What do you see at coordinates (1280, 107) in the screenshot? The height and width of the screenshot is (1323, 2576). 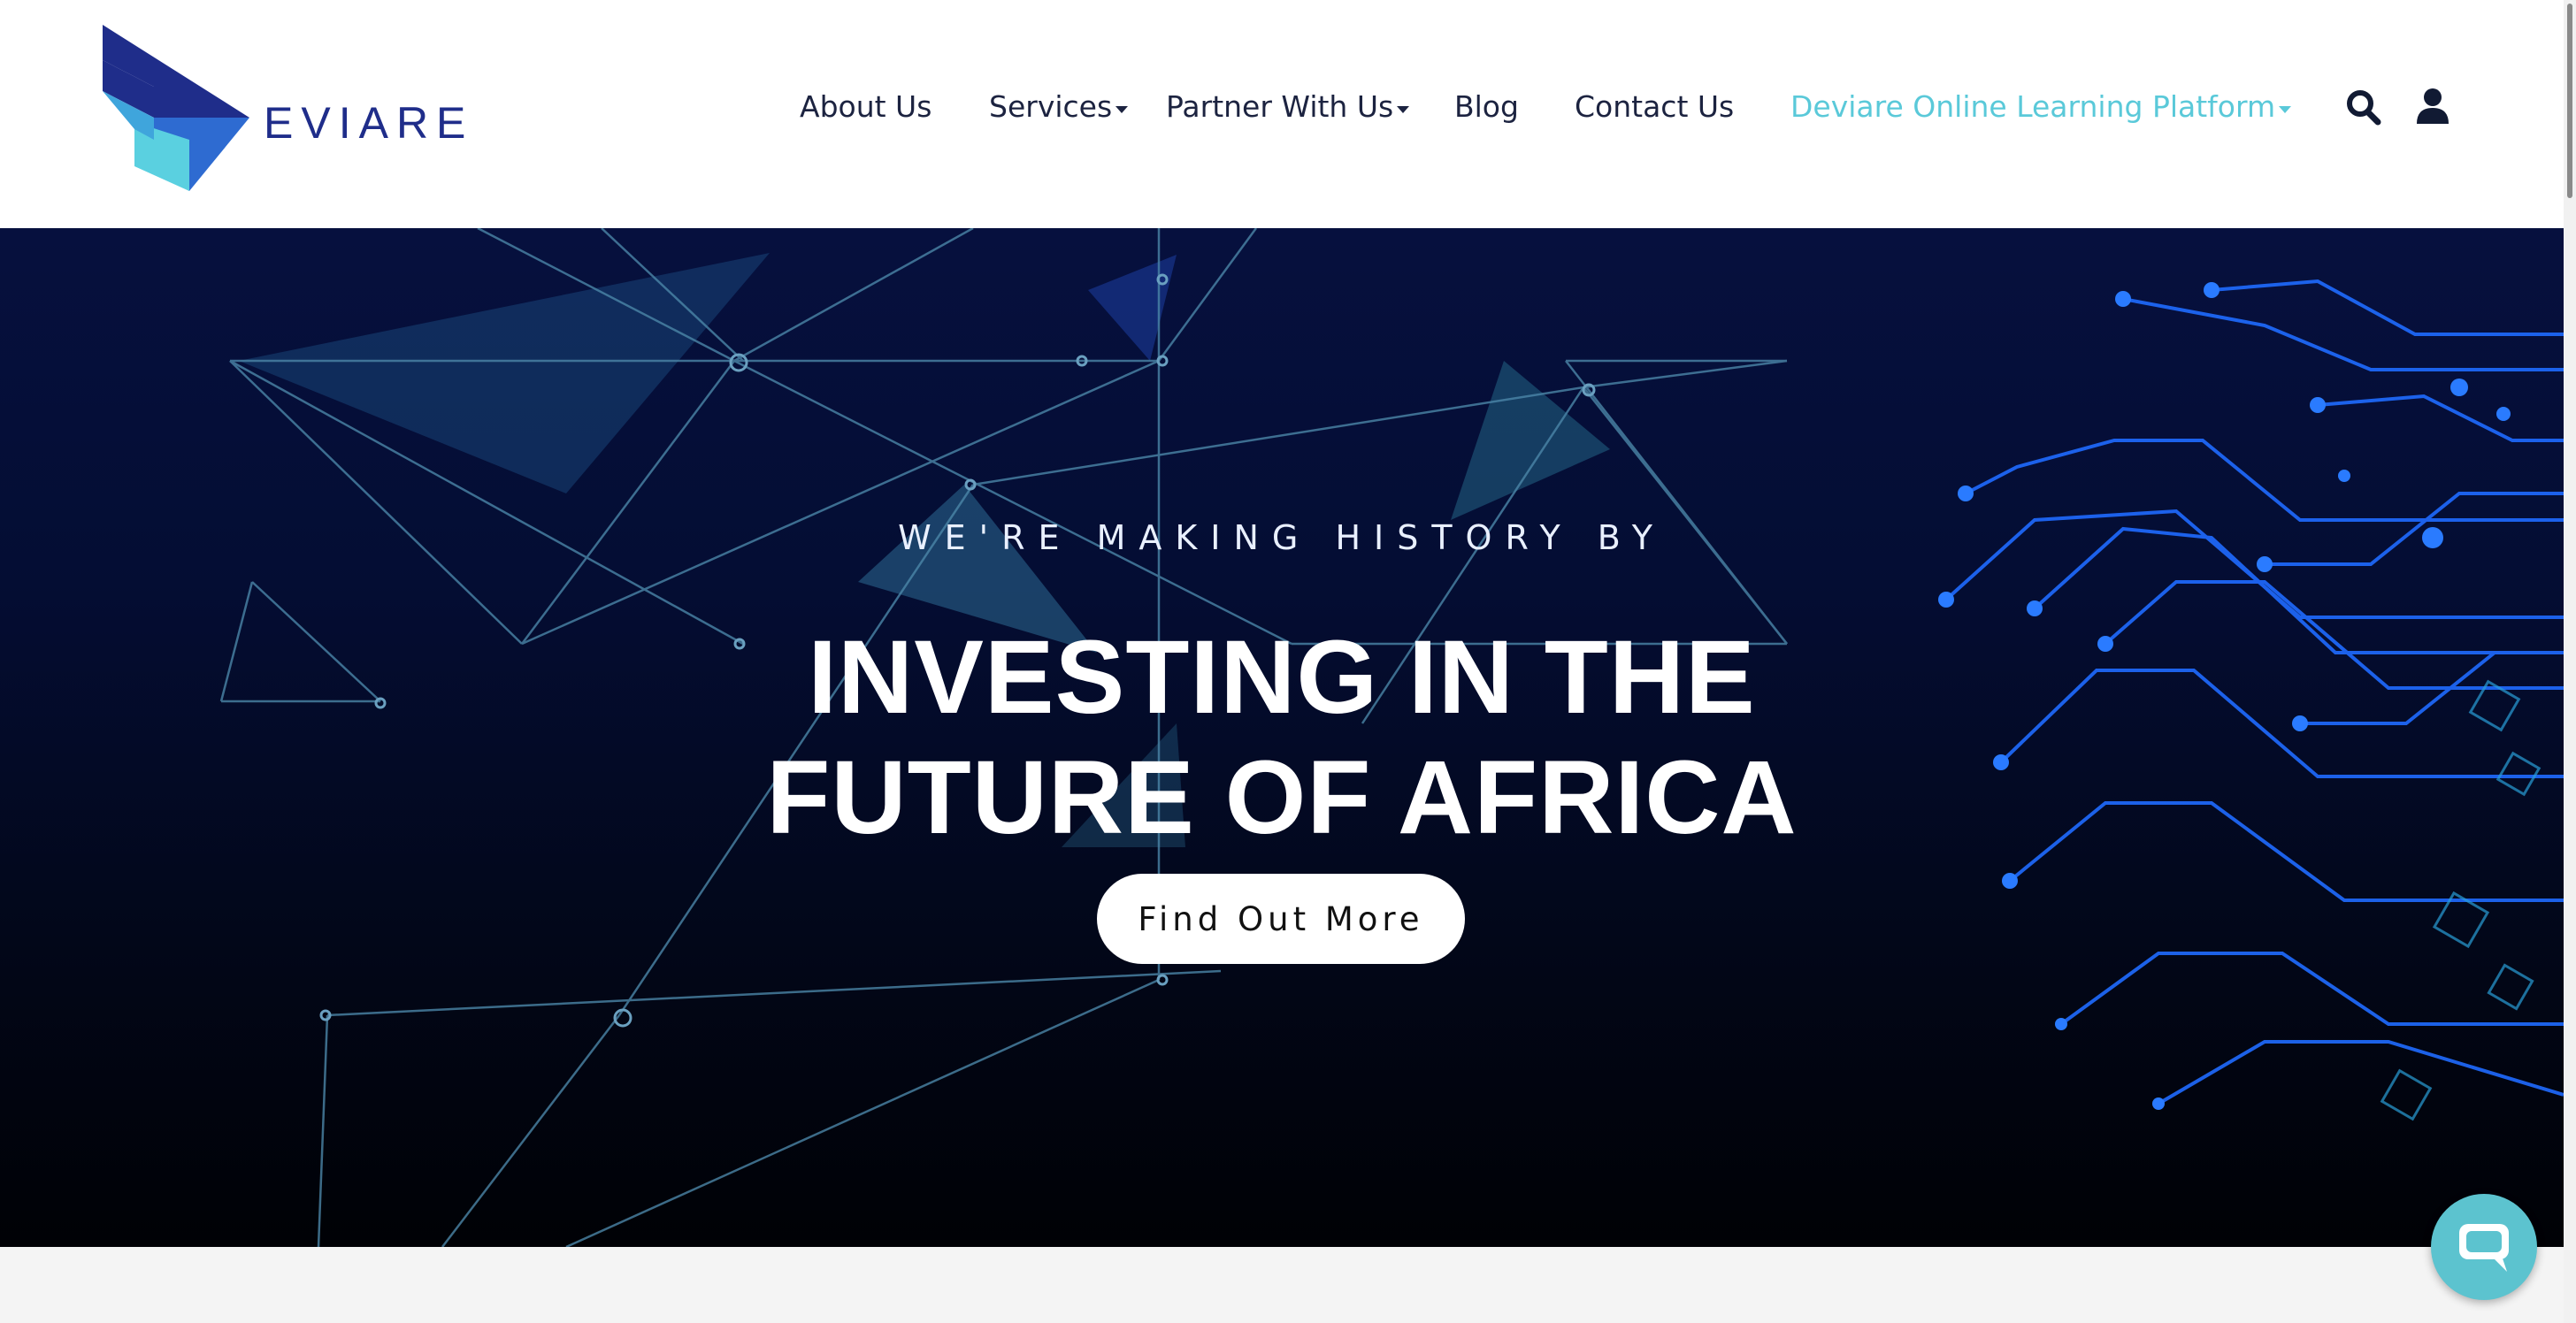 I see `nav-partner-with-us-label: Partner With Us` at bounding box center [1280, 107].